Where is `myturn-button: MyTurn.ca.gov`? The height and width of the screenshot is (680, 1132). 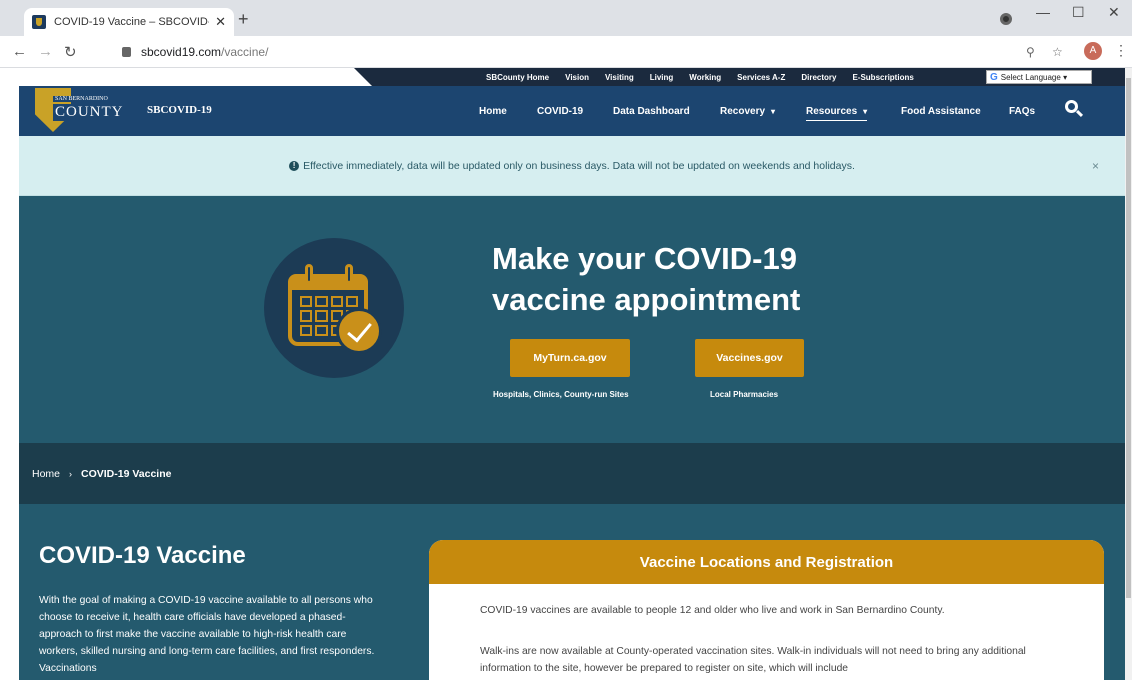 myturn-button: MyTurn.ca.gov is located at coordinates (570, 358).